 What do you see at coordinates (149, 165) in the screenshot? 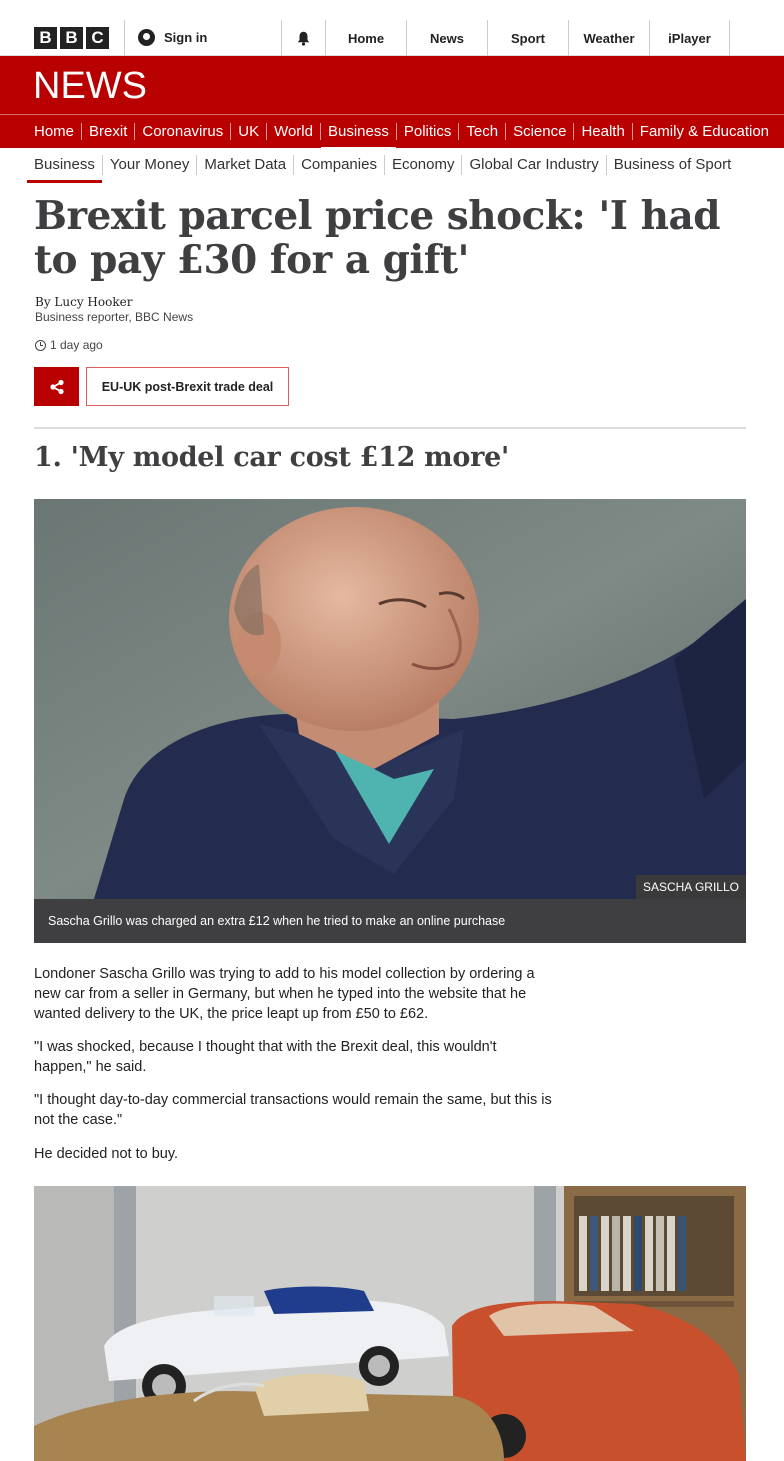
I see `sub-nav-your-money: Your Money` at bounding box center [149, 165].